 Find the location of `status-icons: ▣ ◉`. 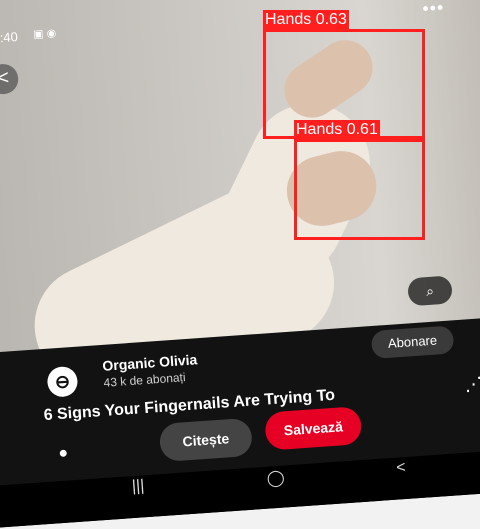

status-icons: ▣ ◉ is located at coordinates (44, 34).